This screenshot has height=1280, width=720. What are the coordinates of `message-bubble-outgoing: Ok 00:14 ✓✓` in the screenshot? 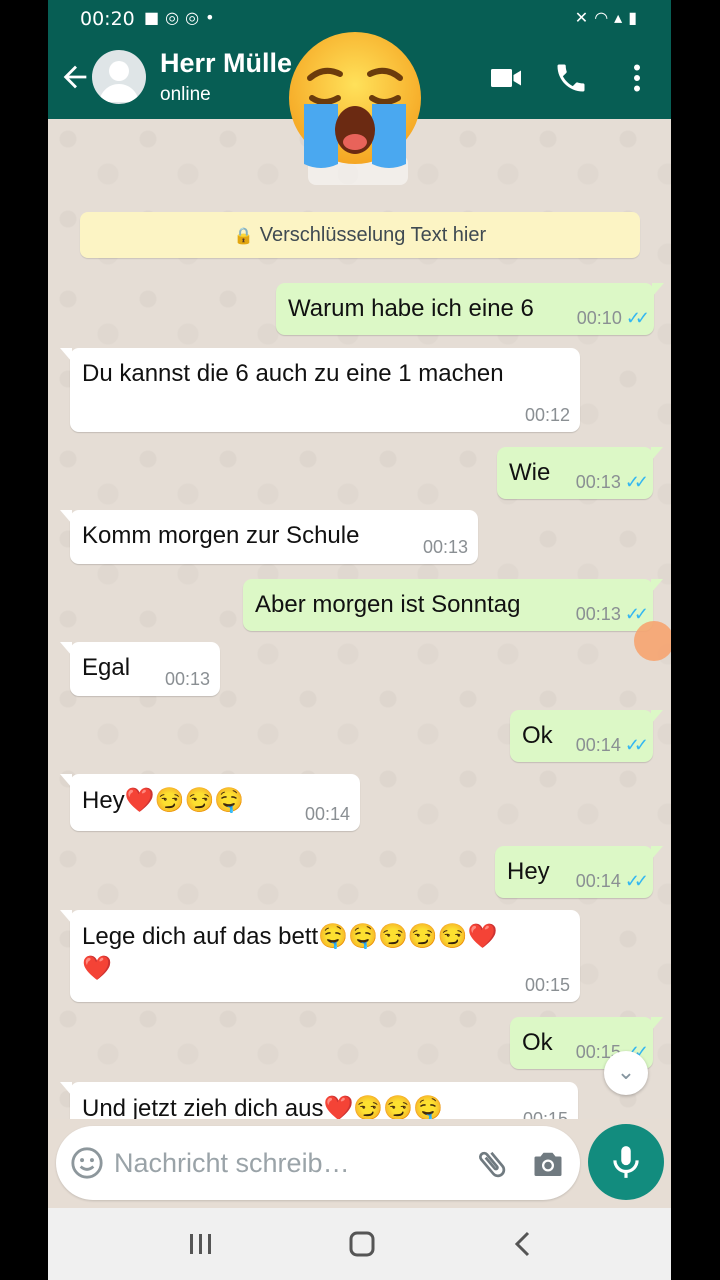 It's located at (586, 736).